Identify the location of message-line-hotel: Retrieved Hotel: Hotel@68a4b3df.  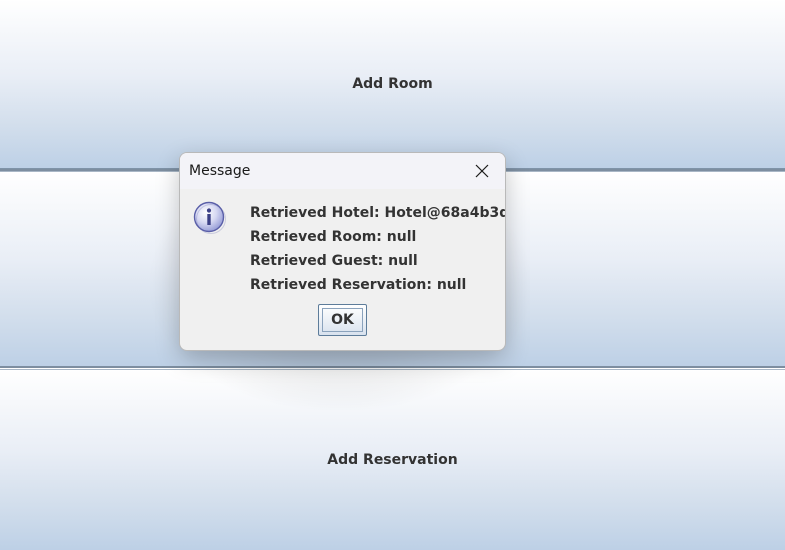
(378, 213).